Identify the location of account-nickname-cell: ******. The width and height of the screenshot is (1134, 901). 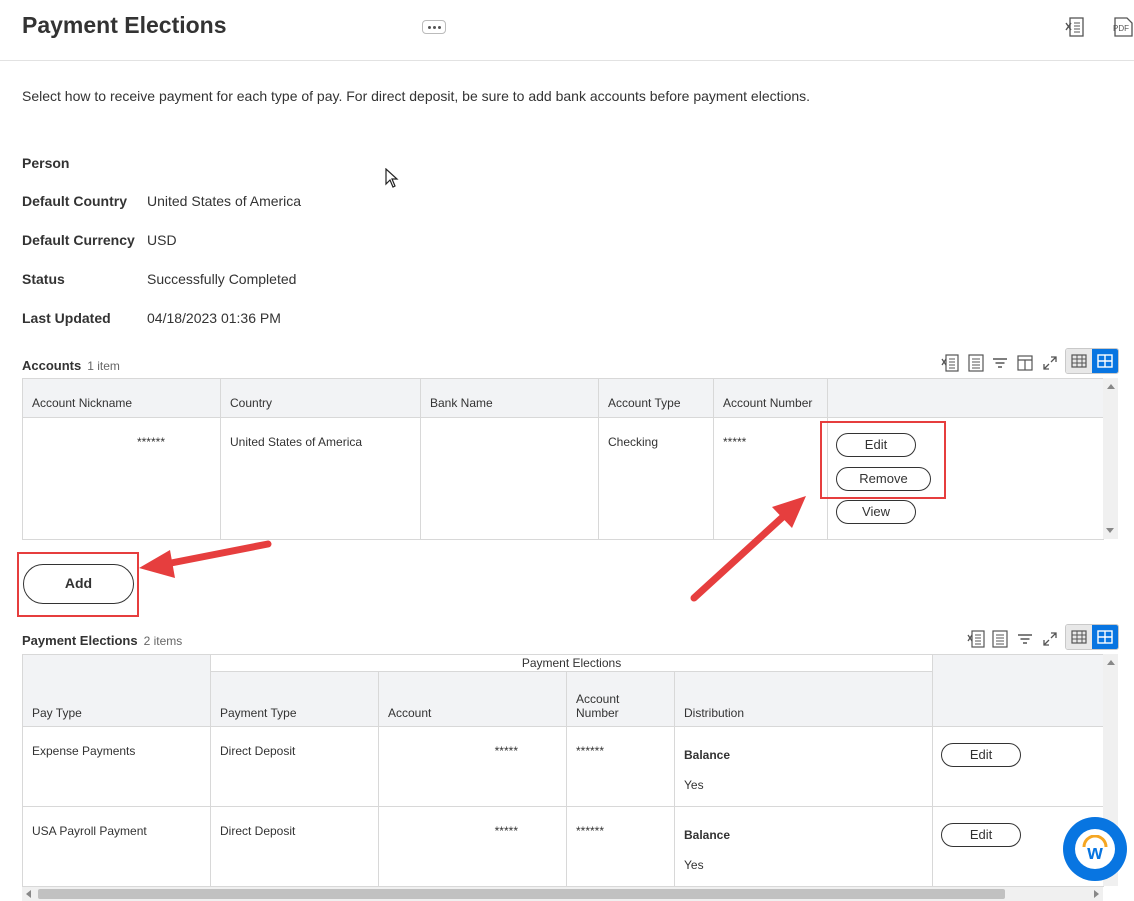
(121, 478).